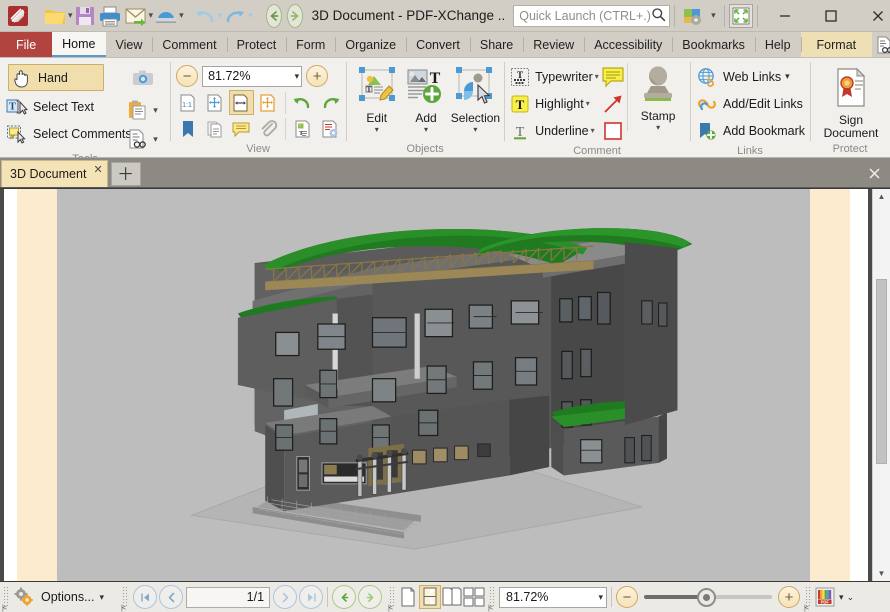 This screenshot has width=890, height=612. I want to click on options-caret-icon: ▾, so click(102, 597).